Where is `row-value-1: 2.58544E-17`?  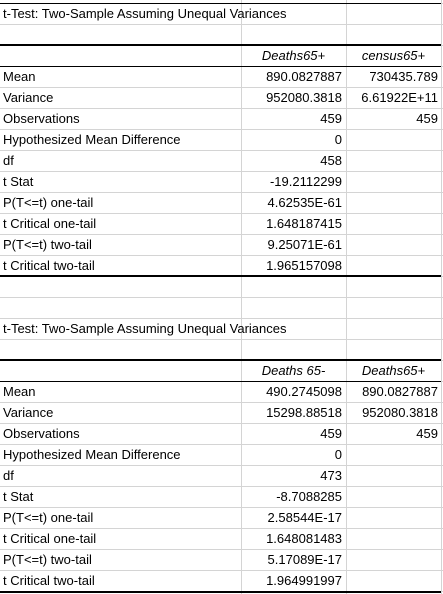 row-value-1: 2.58544E-17 is located at coordinates (304, 517).